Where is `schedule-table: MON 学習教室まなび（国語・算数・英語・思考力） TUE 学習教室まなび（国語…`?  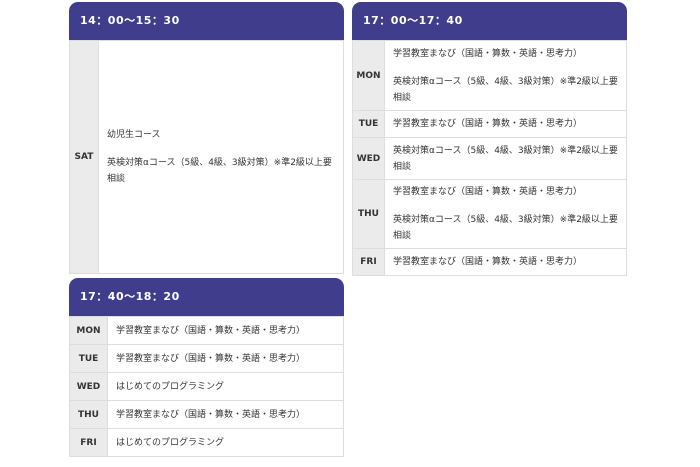
schedule-table: MON 学習教室まなび（国語・算数・英語・思考力） TUE 学習教室まなび（国語… is located at coordinates (206, 386).